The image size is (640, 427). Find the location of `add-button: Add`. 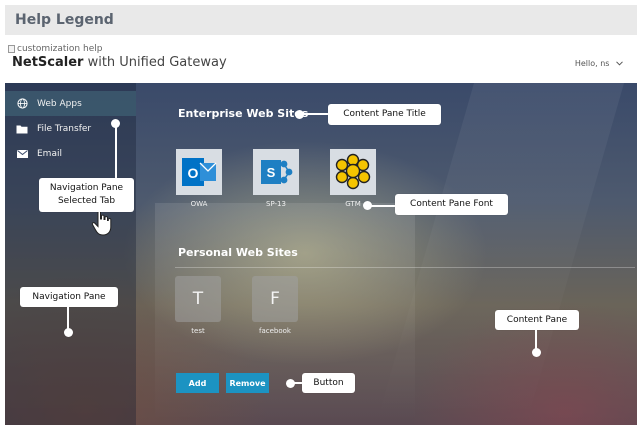

add-button: Add is located at coordinates (197, 383).